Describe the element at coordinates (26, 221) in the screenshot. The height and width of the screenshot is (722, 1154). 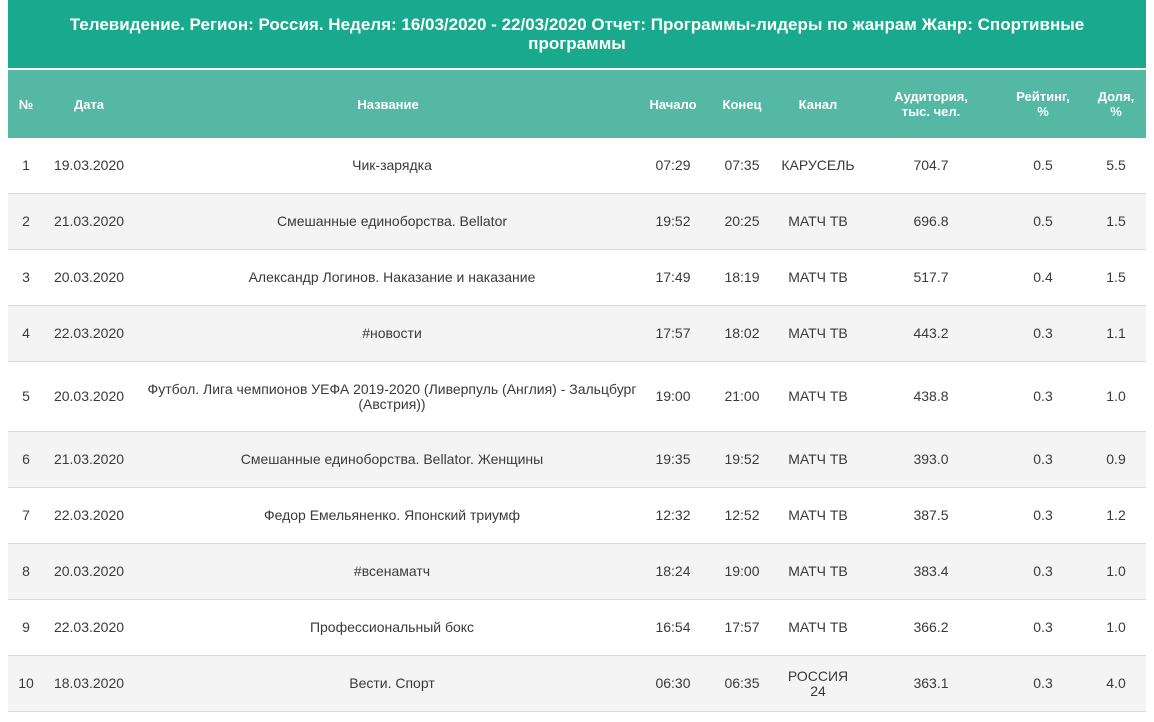
I see `cell-num: 2` at that location.